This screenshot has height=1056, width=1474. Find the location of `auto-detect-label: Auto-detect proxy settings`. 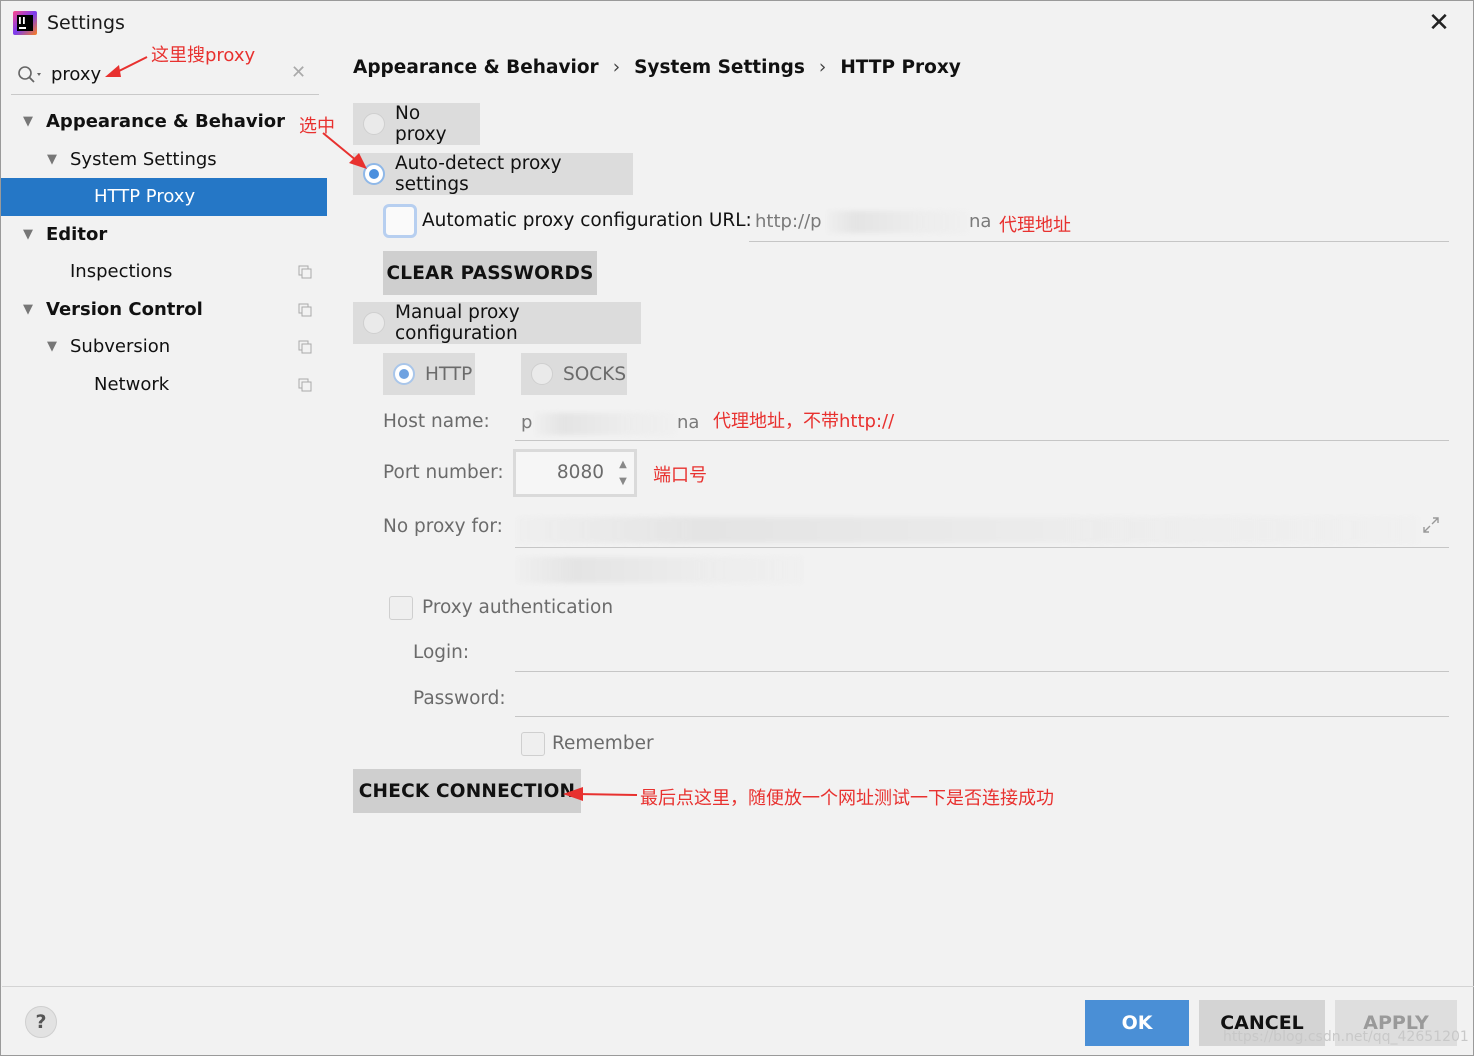

auto-detect-label: Auto-detect proxy settings is located at coordinates (478, 174).